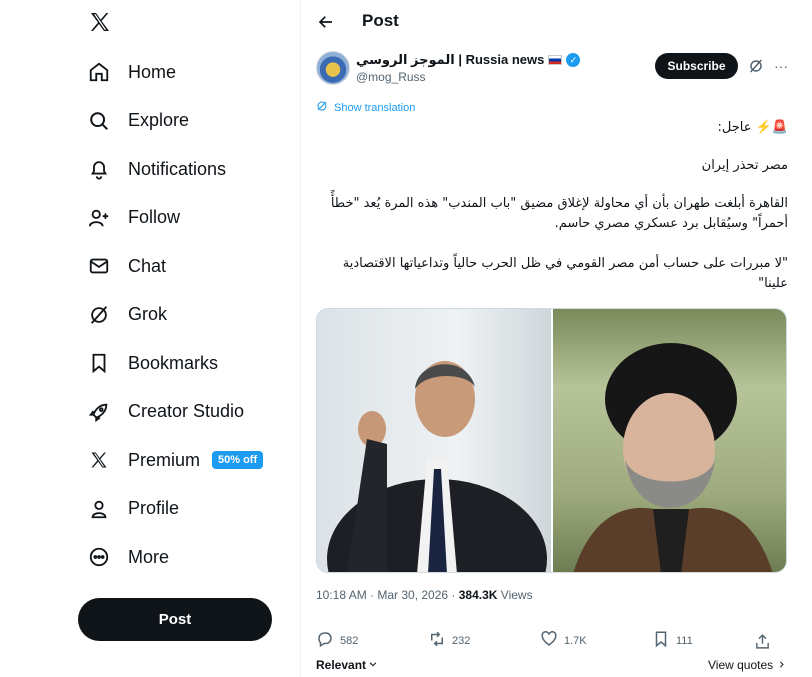 This screenshot has width=812, height=677. Describe the element at coordinates (461, 640) in the screenshot. I see `repost-count: 232` at that location.